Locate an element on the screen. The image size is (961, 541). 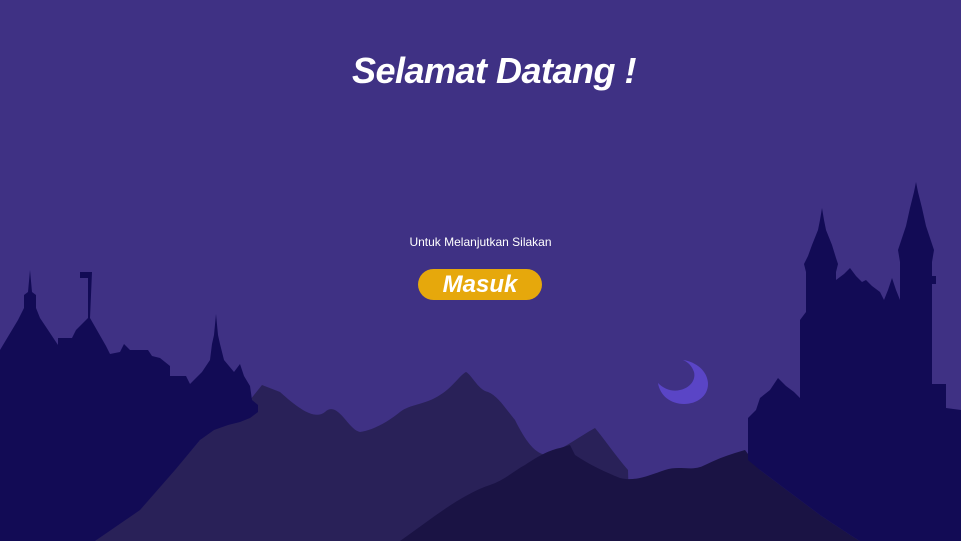
welcome-title: Selamat Datang ! is located at coordinates (494, 70).